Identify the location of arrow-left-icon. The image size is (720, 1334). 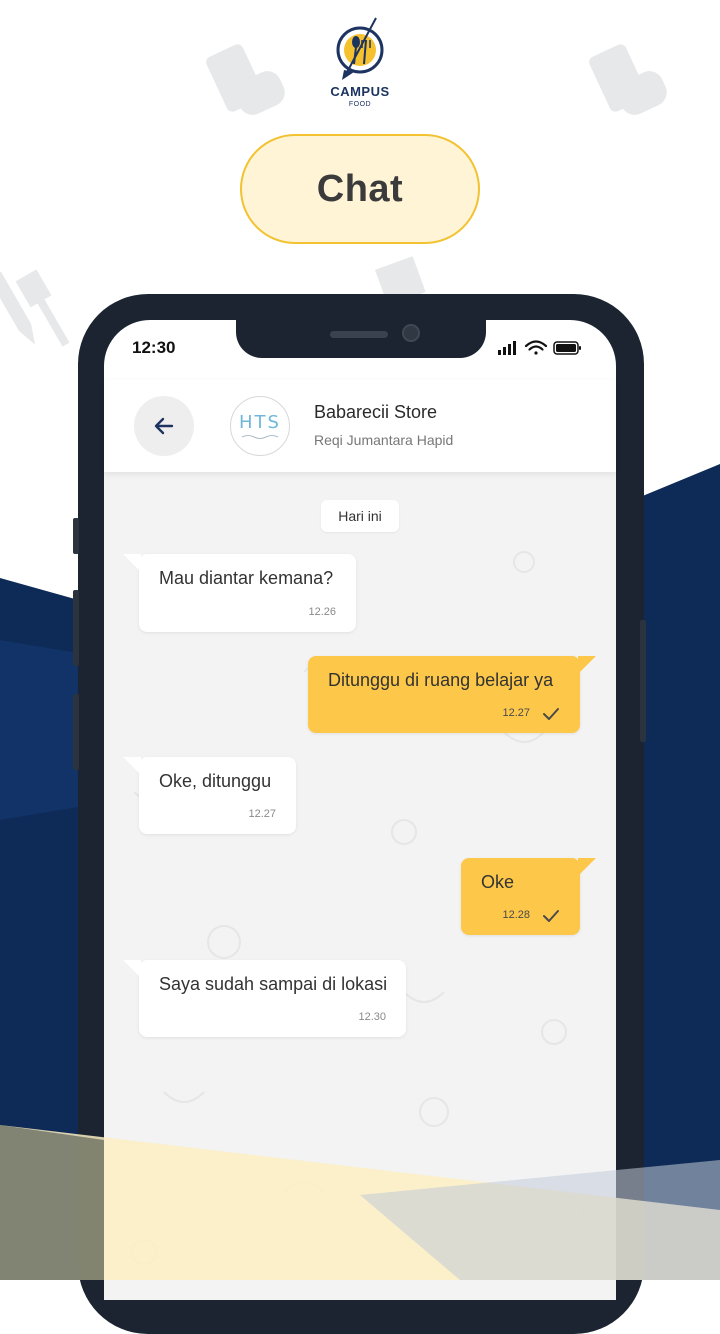
(164, 426).